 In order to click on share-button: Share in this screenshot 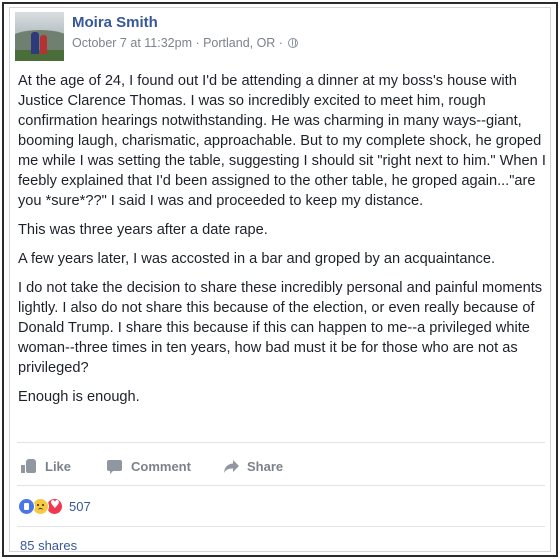, I will do `click(253, 466)`.